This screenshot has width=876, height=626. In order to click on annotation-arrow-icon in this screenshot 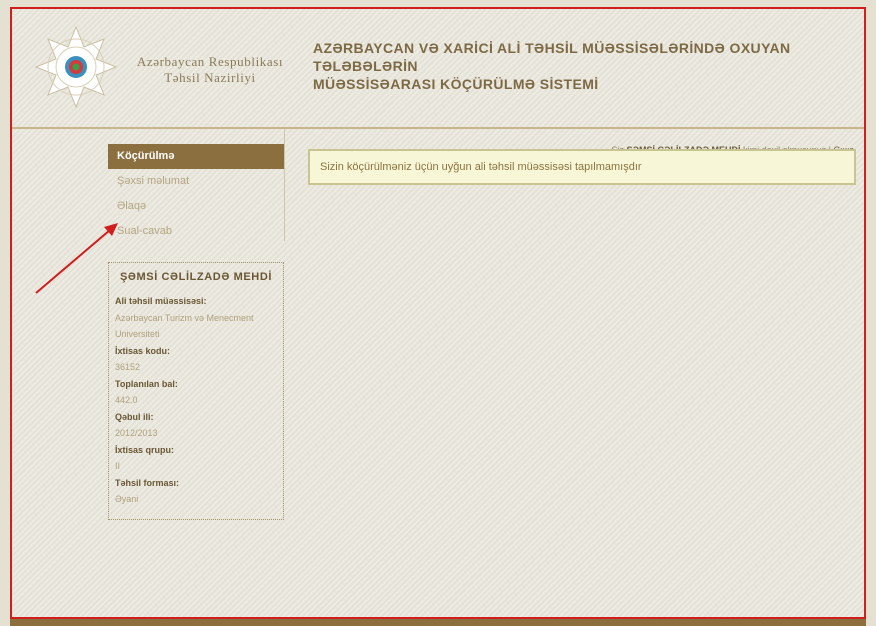, I will do `click(76, 258)`.